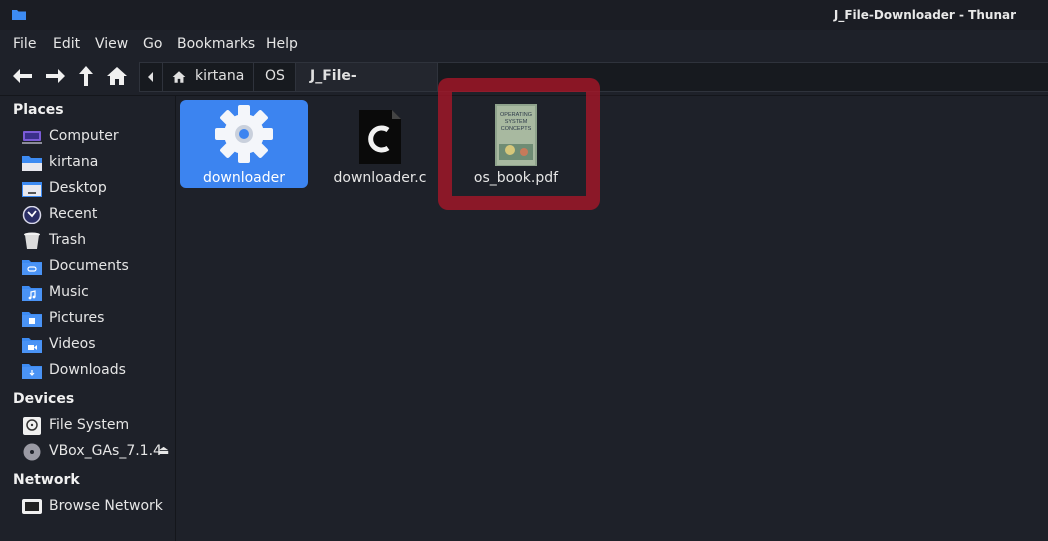  I want to click on sidebar-label: Recent, so click(73, 214).